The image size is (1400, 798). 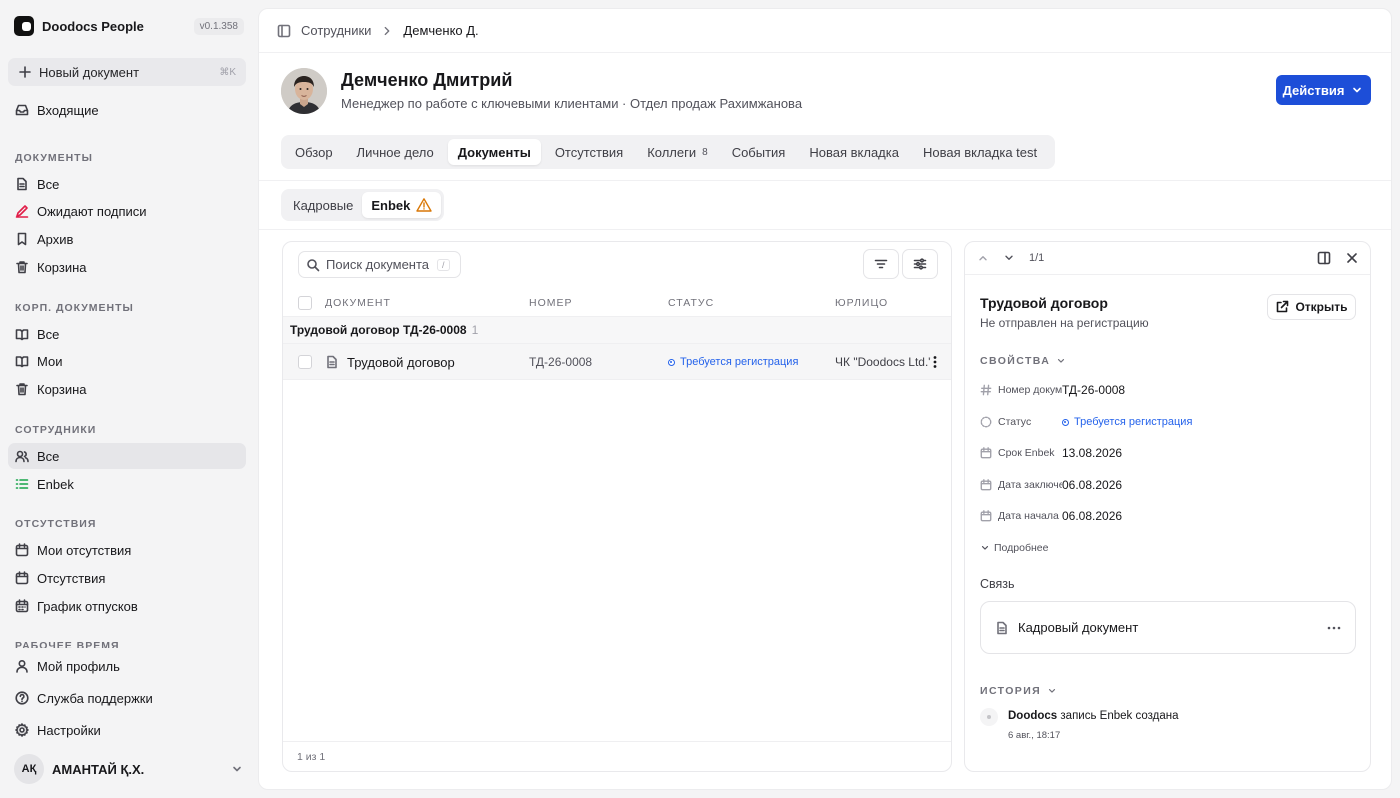 What do you see at coordinates (1168, 627) in the screenshot?
I see `linked-document-card: Кадровый документ` at bounding box center [1168, 627].